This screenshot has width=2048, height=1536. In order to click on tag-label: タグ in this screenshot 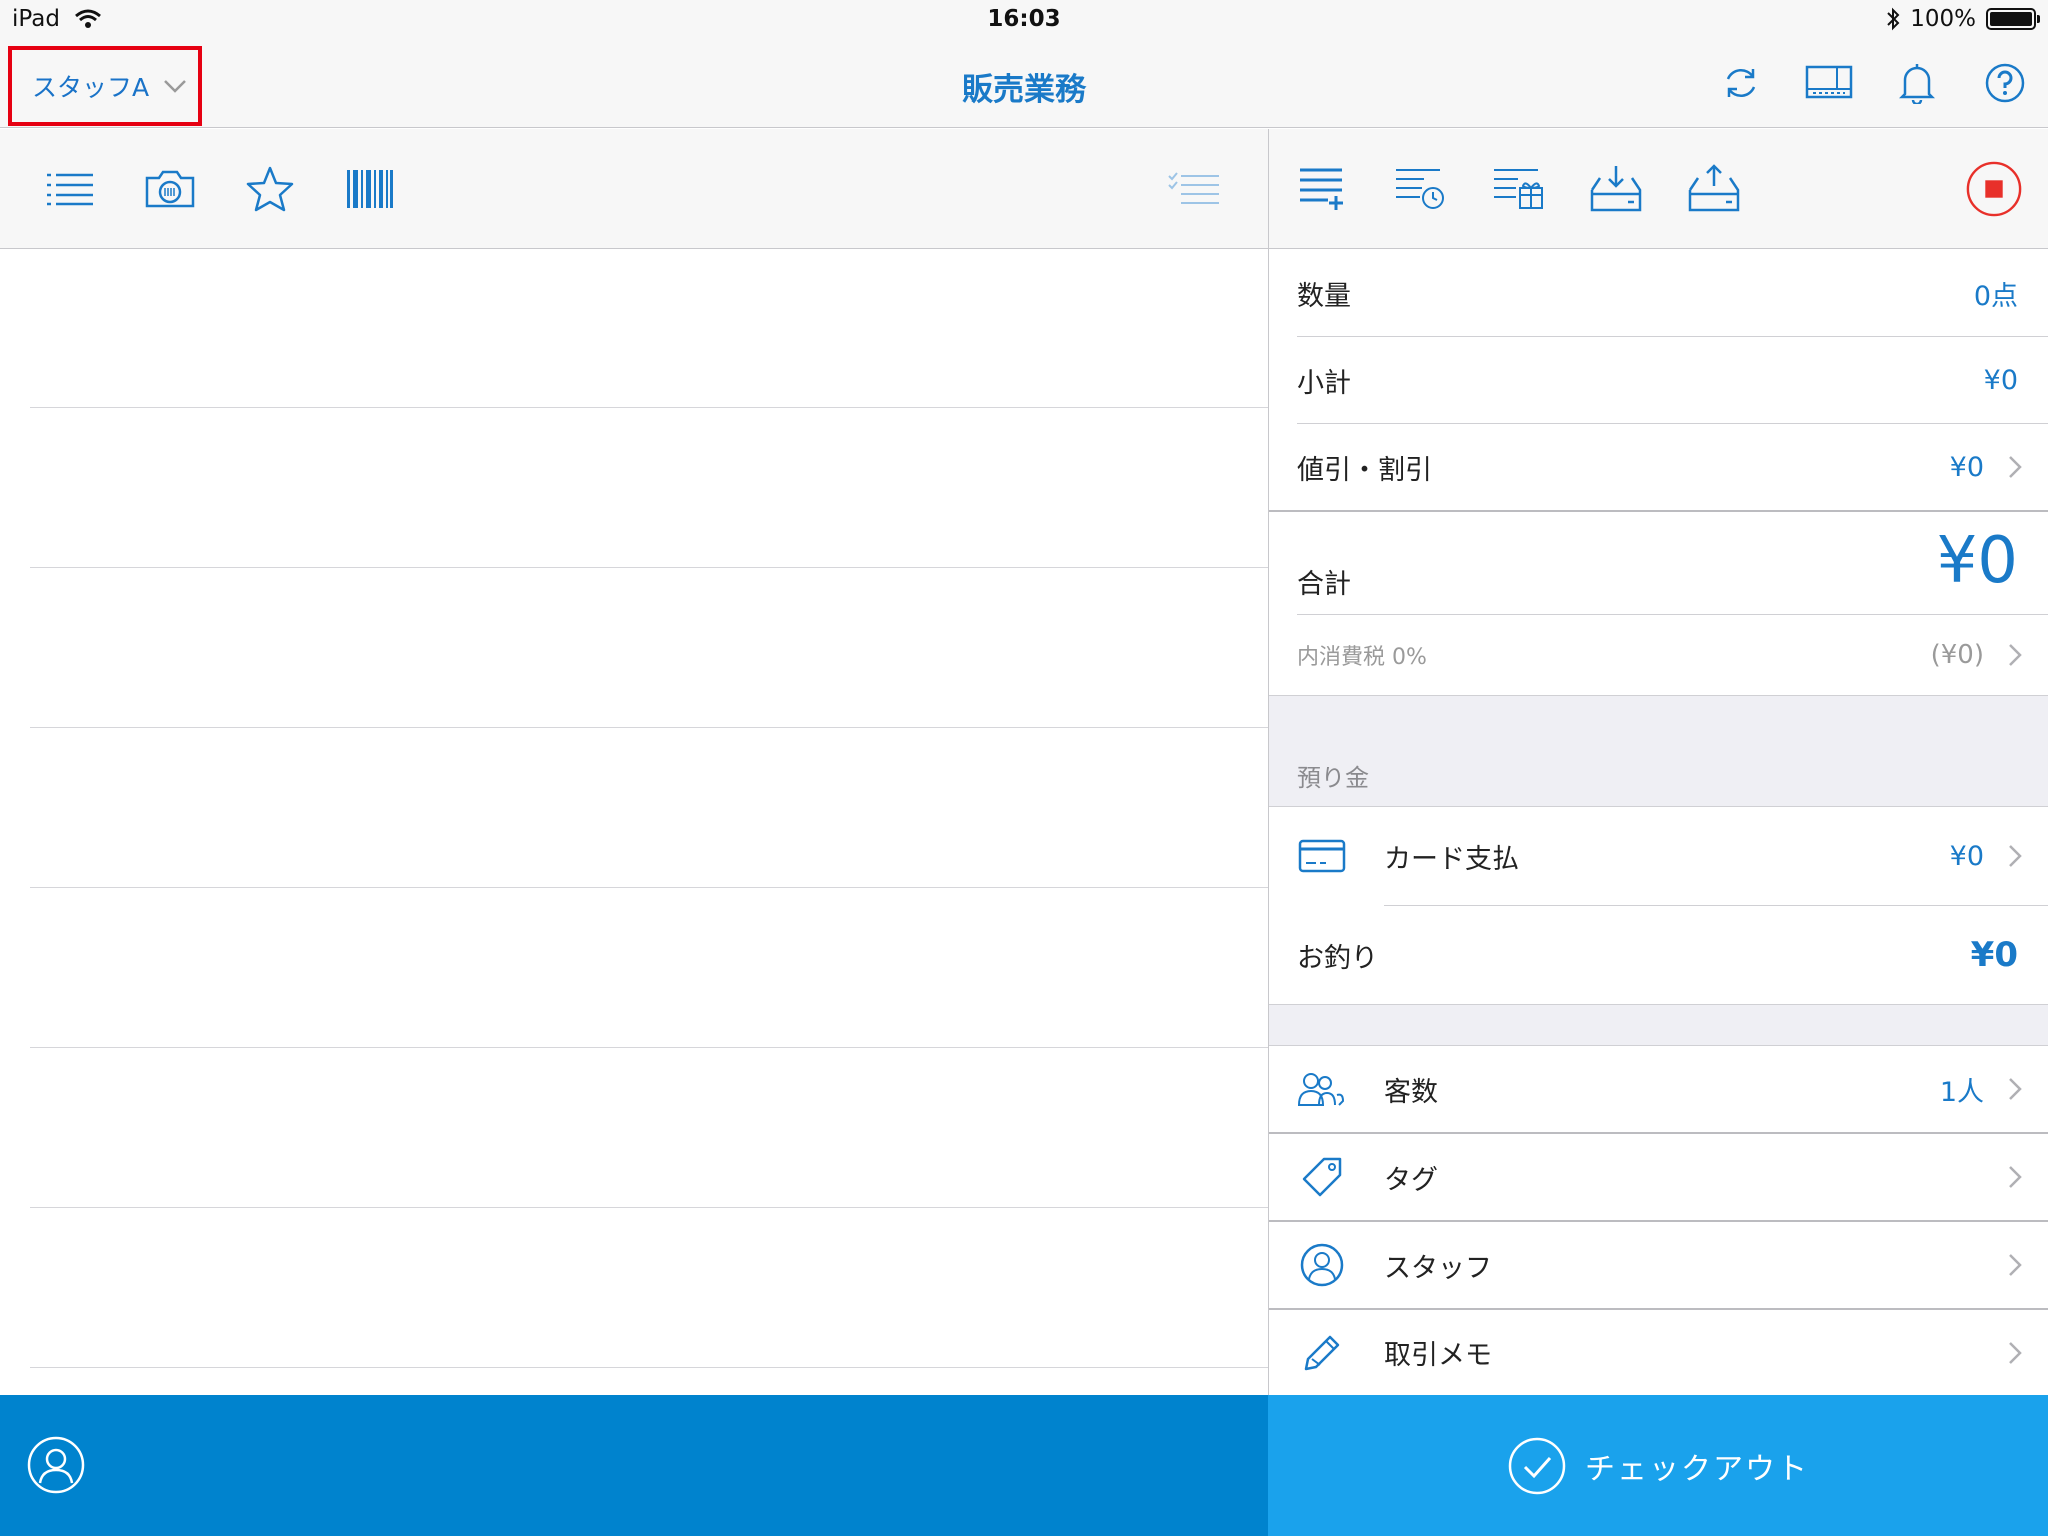, I will do `click(1411, 1180)`.